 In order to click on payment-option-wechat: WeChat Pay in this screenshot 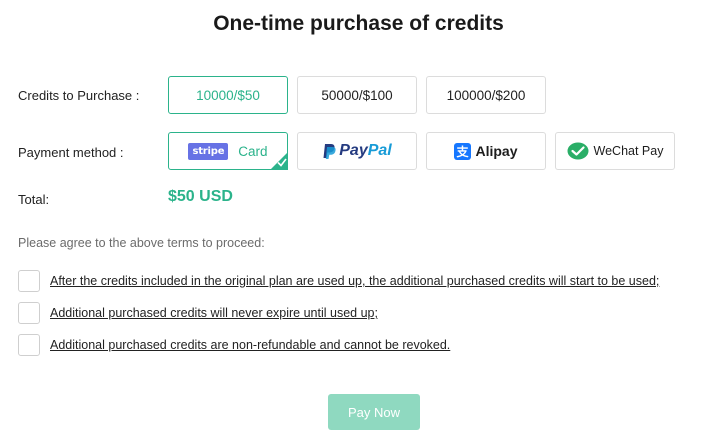, I will do `click(615, 151)`.